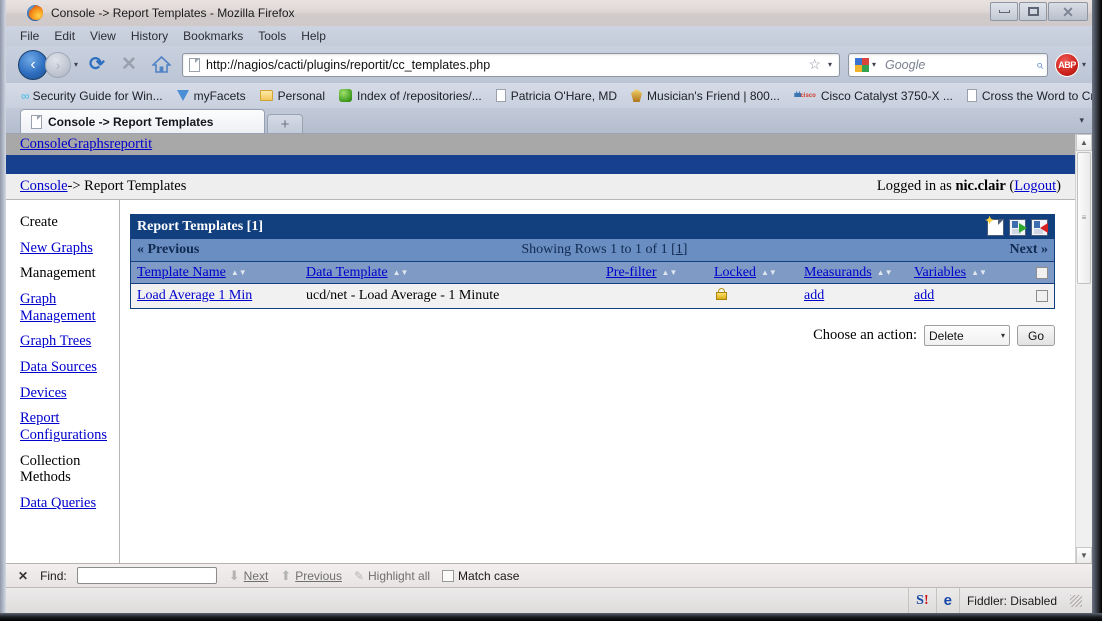 The image size is (1102, 621). I want to click on sidebar-item-new-graphs: New Graphs, so click(69, 248).